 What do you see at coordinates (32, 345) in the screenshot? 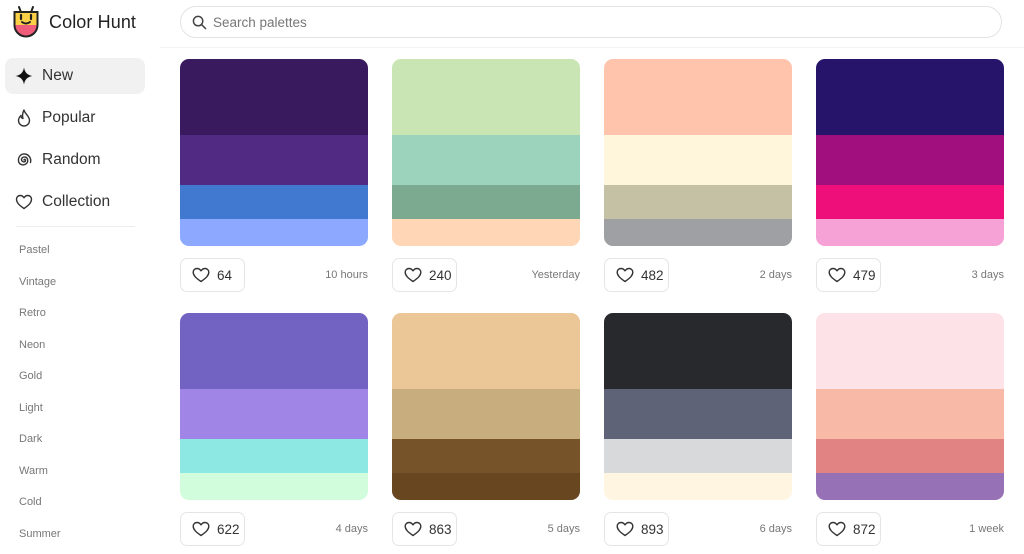
I see `tag-neon: Neon` at bounding box center [32, 345].